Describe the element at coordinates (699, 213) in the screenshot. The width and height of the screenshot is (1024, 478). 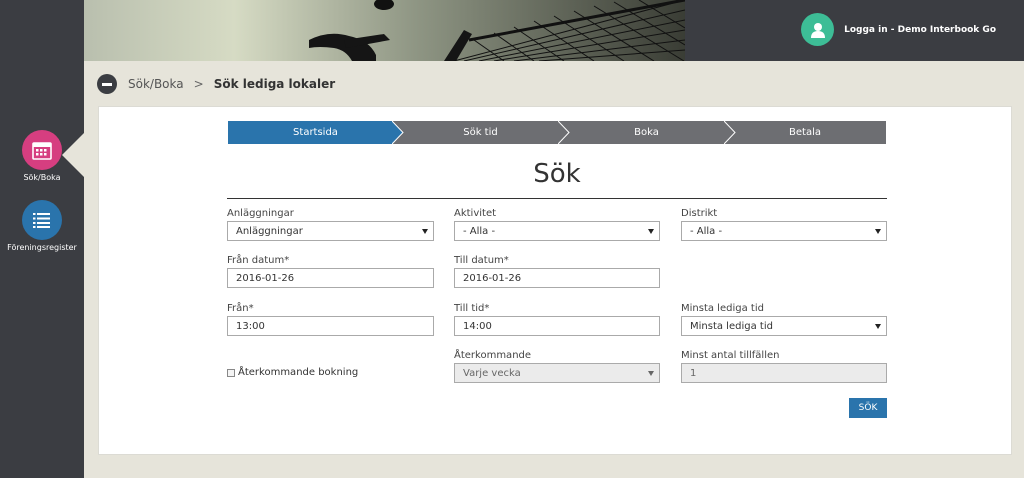
I see `distrikt-label: Distrikt` at that location.